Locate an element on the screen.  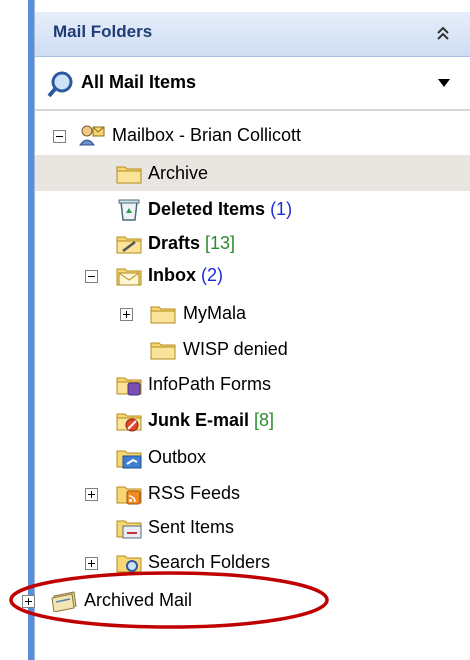
tree-item-infopath-forms: InfoPath Forms is located at coordinates (252, 384).